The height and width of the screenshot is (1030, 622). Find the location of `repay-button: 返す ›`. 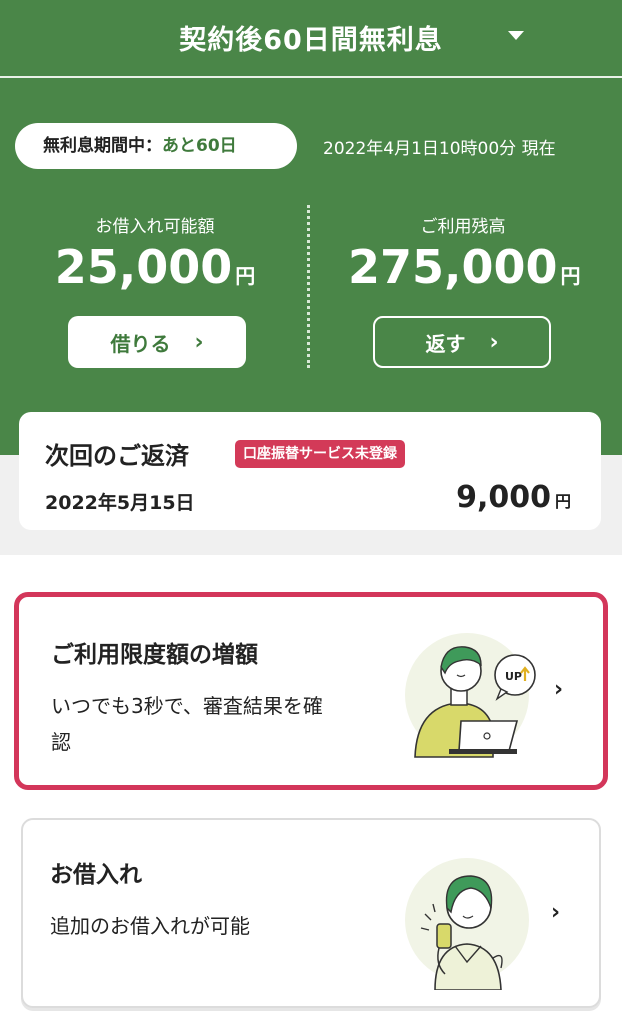

repay-button: 返す › is located at coordinates (462, 342).